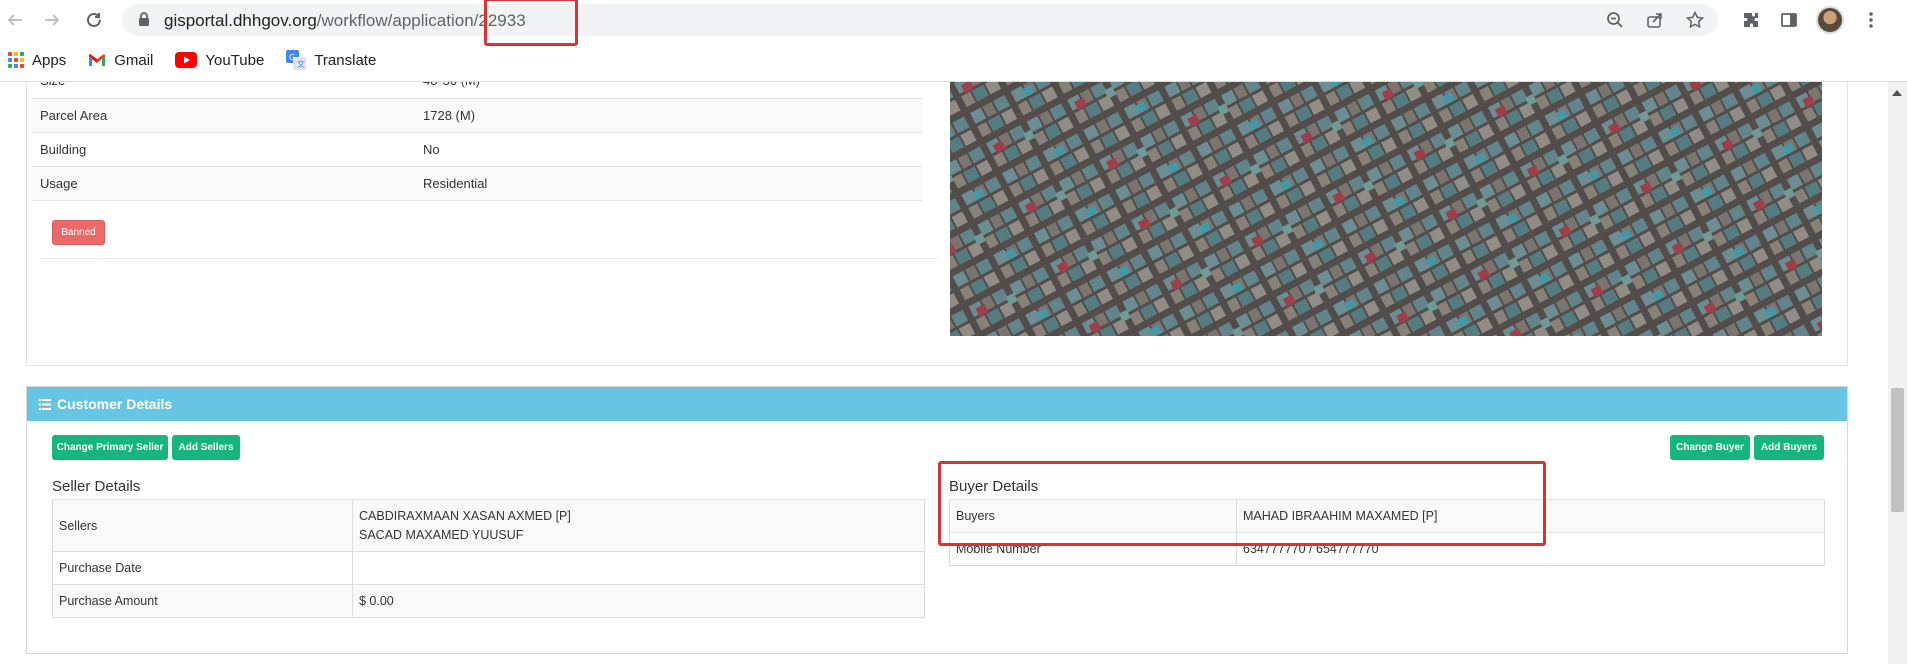 The height and width of the screenshot is (664, 1907). What do you see at coordinates (223, 149) in the screenshot?
I see `property-label: Building` at bounding box center [223, 149].